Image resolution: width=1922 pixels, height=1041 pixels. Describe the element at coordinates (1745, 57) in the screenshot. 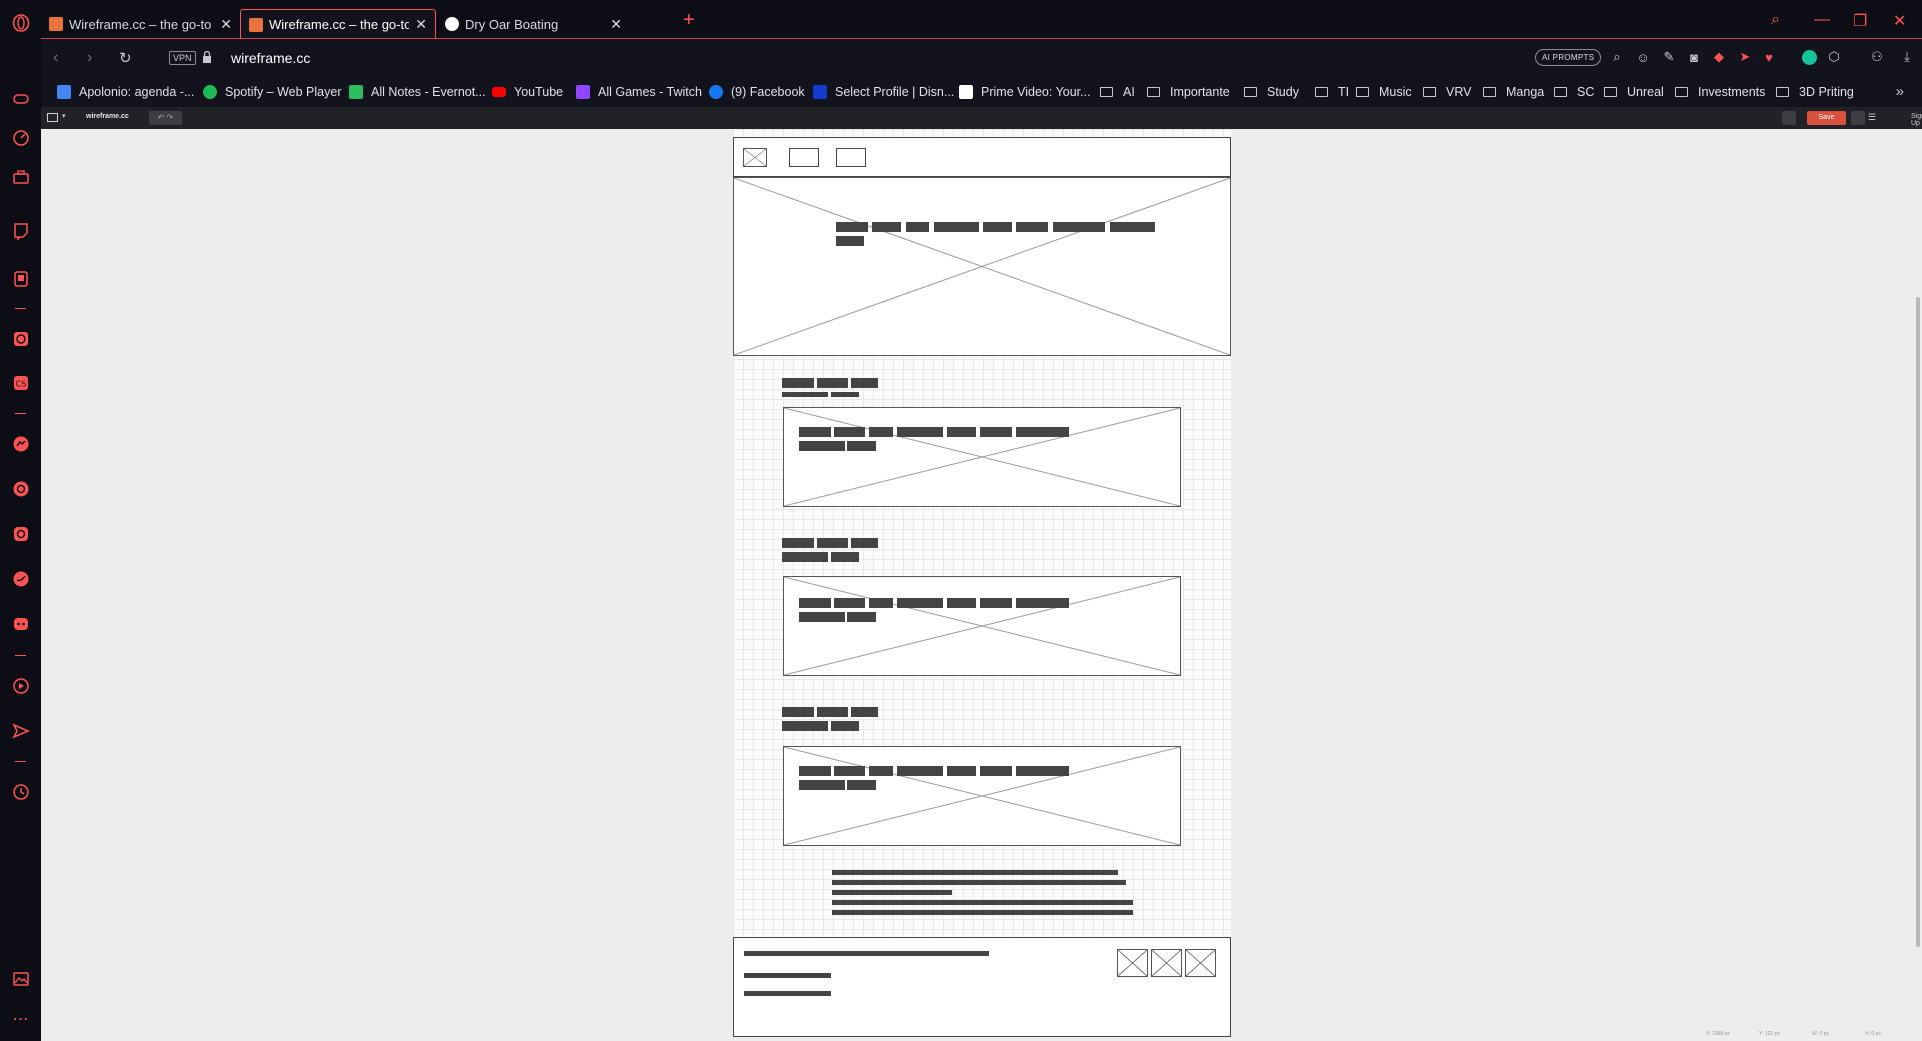

I see `flow-send-icon: ➤` at that location.